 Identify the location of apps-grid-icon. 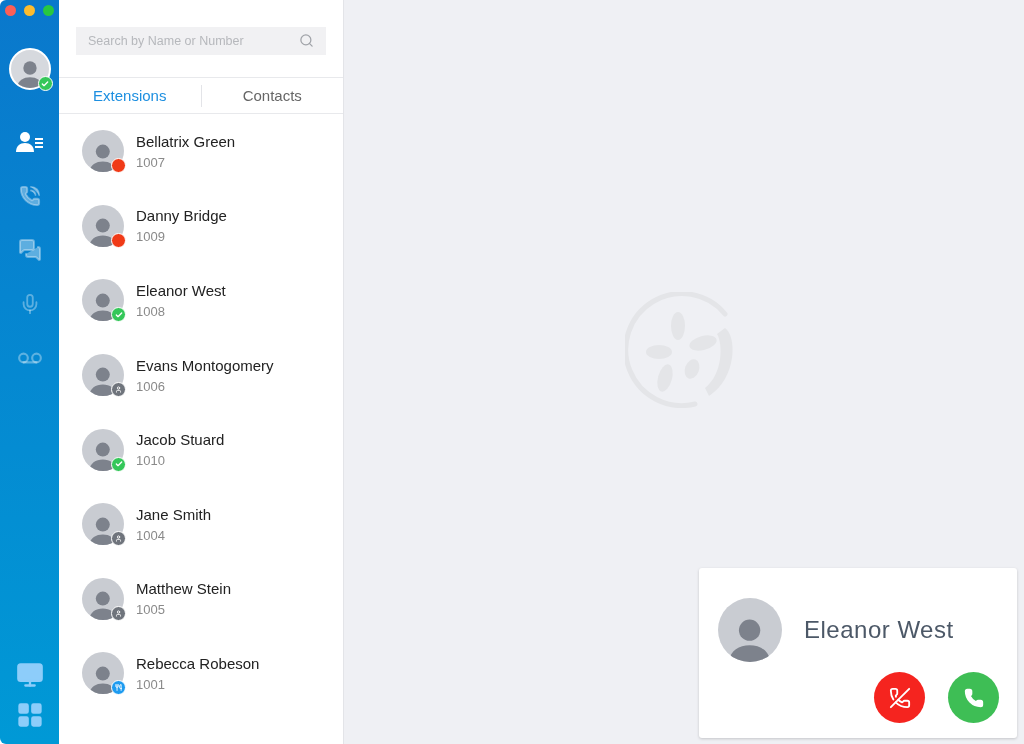
(29, 715).